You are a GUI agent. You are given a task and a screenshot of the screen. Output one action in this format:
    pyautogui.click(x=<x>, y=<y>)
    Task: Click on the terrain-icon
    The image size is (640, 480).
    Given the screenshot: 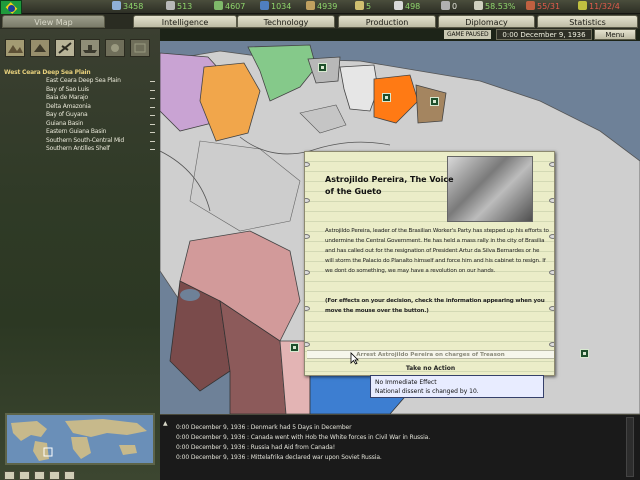 What is the action you would take?
    pyautogui.click(x=15, y=48)
    